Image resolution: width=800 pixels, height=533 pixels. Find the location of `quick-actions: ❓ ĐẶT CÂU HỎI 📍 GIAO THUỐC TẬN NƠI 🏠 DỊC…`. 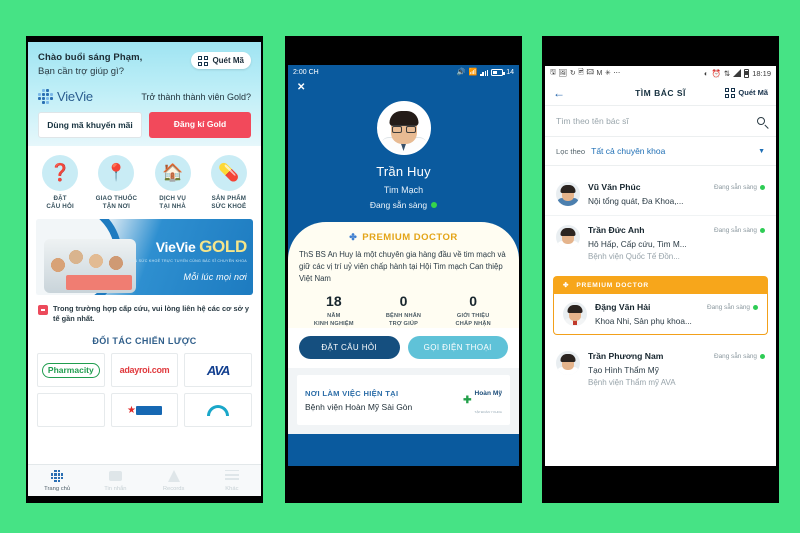

quick-actions: ❓ ĐẶT CÂU HỎI 📍 GIAO THUỐC TẬN NƠI 🏠 DỊC… is located at coordinates (144, 182).